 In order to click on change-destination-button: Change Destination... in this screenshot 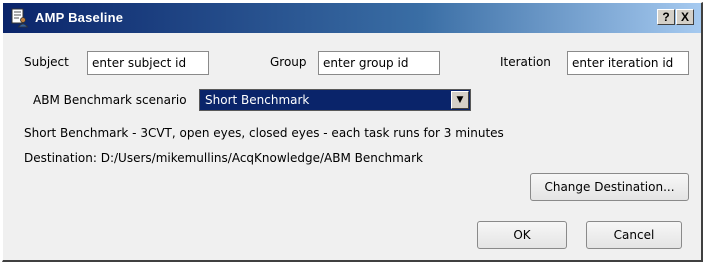, I will do `click(609, 187)`.